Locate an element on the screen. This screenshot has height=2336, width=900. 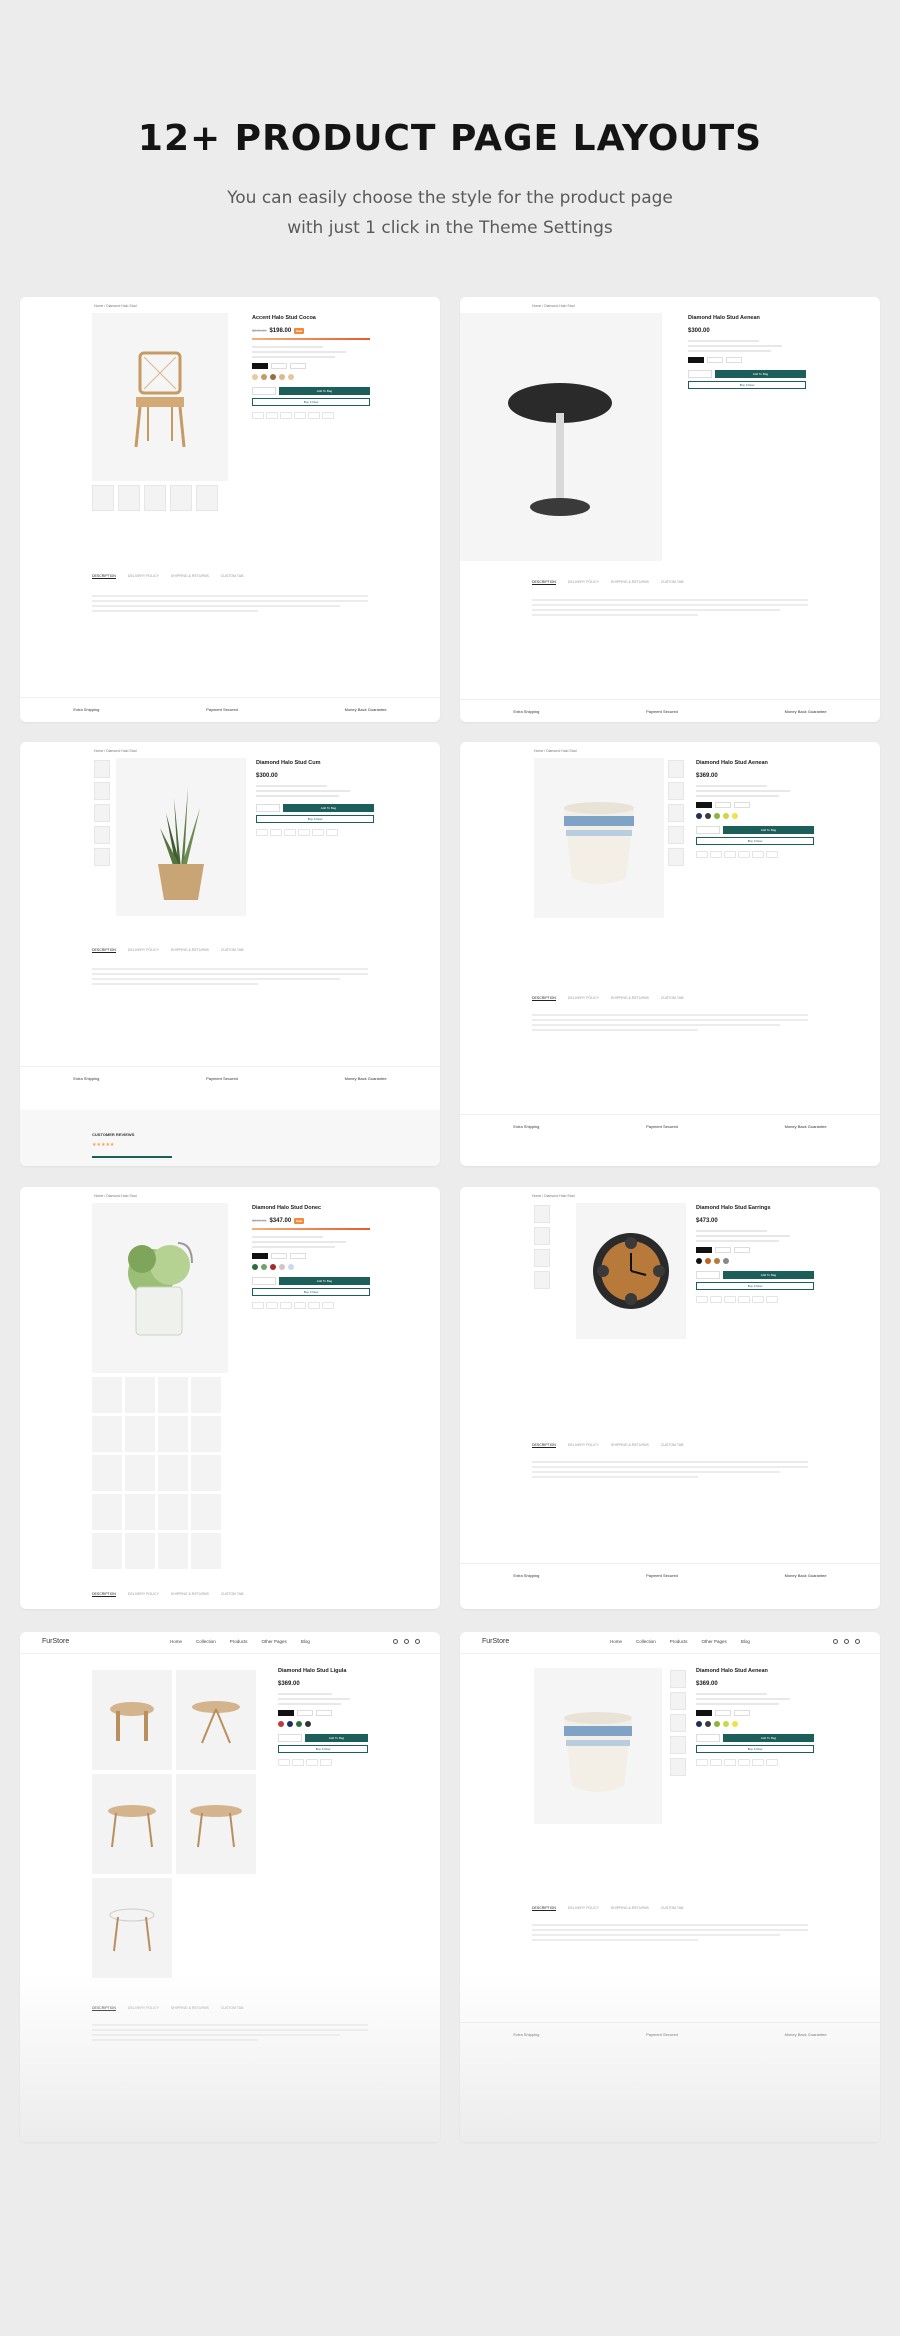
nav-blog: Blog is located at coordinates (305, 1641).